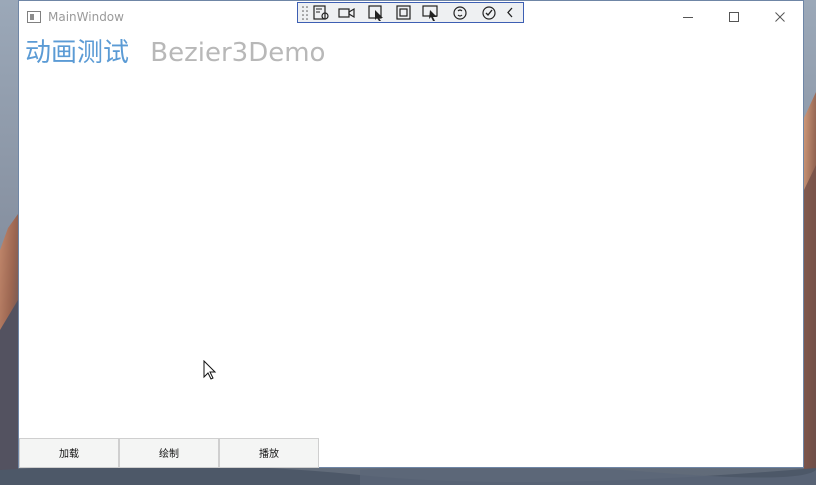 This screenshot has height=485, width=816. What do you see at coordinates (238, 53) in the screenshot?
I see `heading-english-title: Bezier3Demo` at bounding box center [238, 53].